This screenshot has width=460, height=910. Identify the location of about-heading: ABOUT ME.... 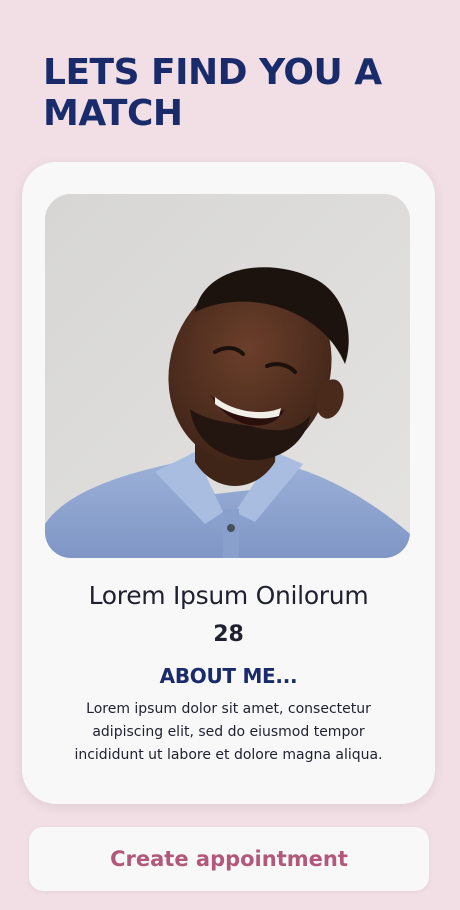
(228, 676).